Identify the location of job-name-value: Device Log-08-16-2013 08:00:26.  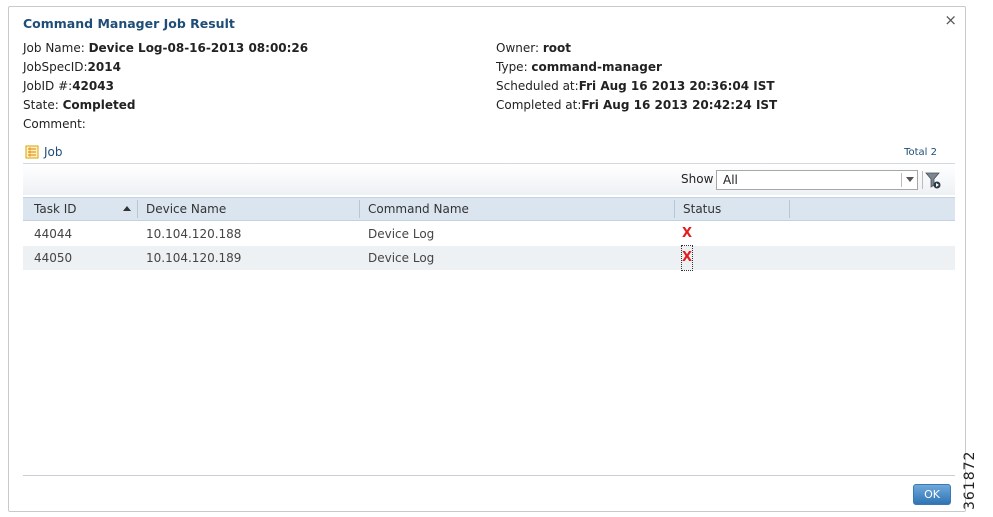
(198, 48).